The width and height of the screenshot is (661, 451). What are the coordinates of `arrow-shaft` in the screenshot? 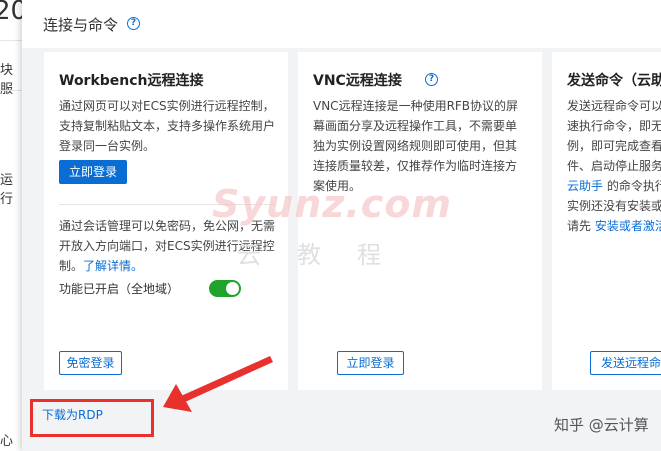 It's located at (227, 379).